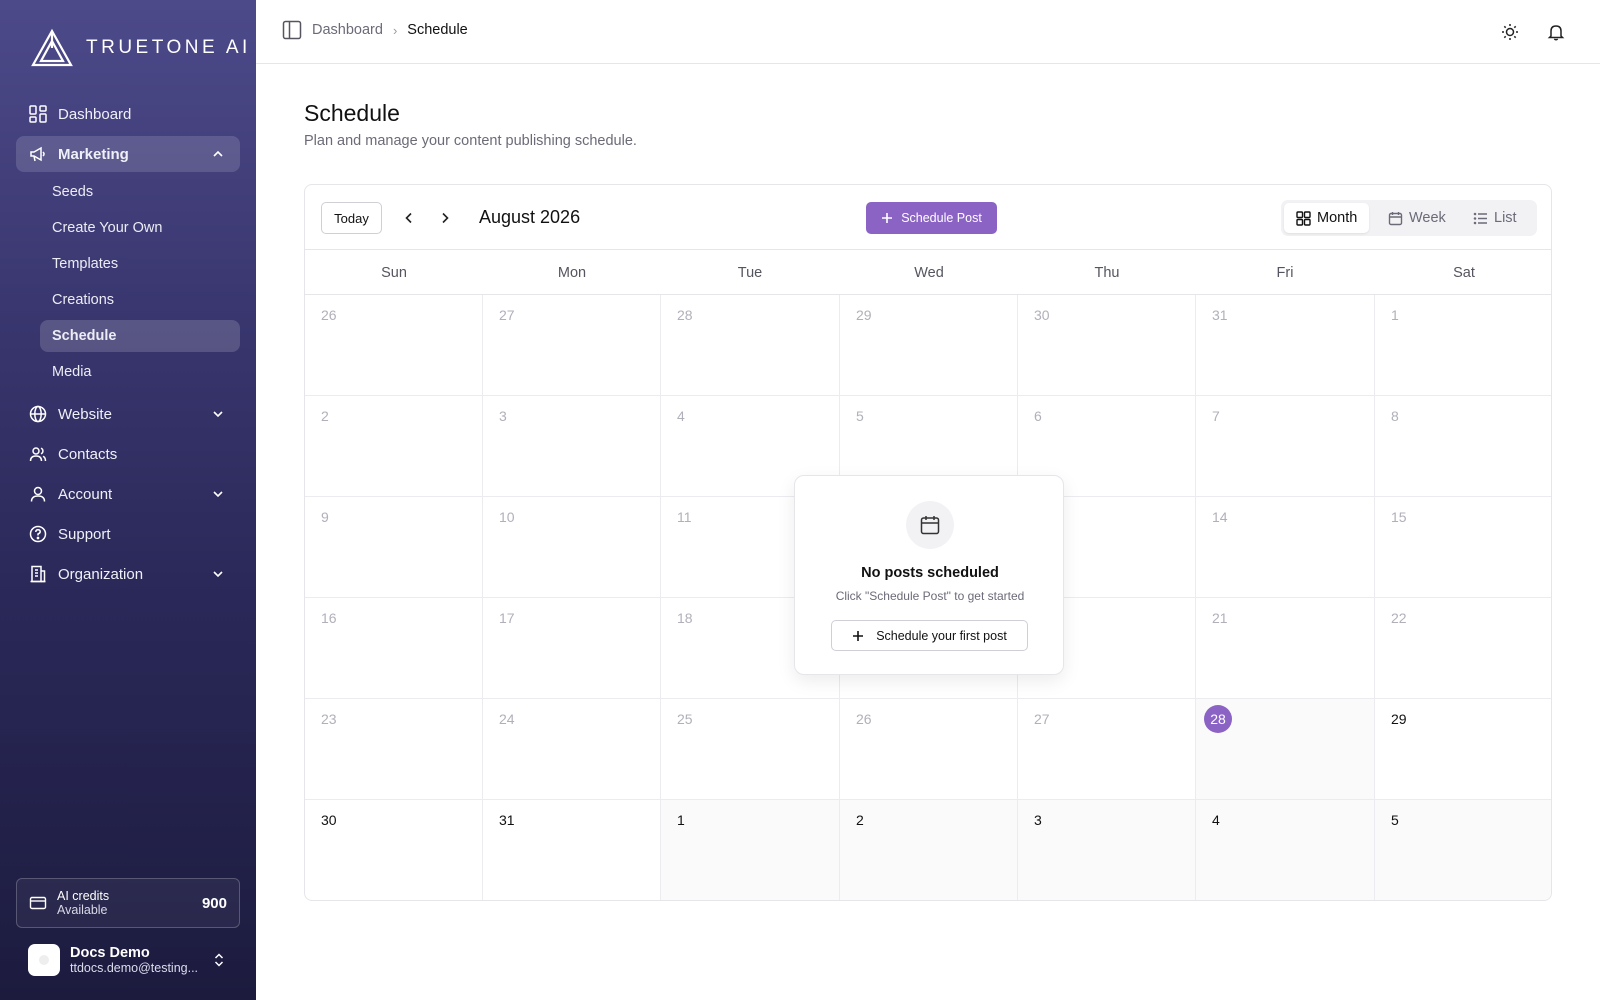 The height and width of the screenshot is (1000, 1600). What do you see at coordinates (95, 114) in the screenshot?
I see `sidebar-item-label: Dashboard` at bounding box center [95, 114].